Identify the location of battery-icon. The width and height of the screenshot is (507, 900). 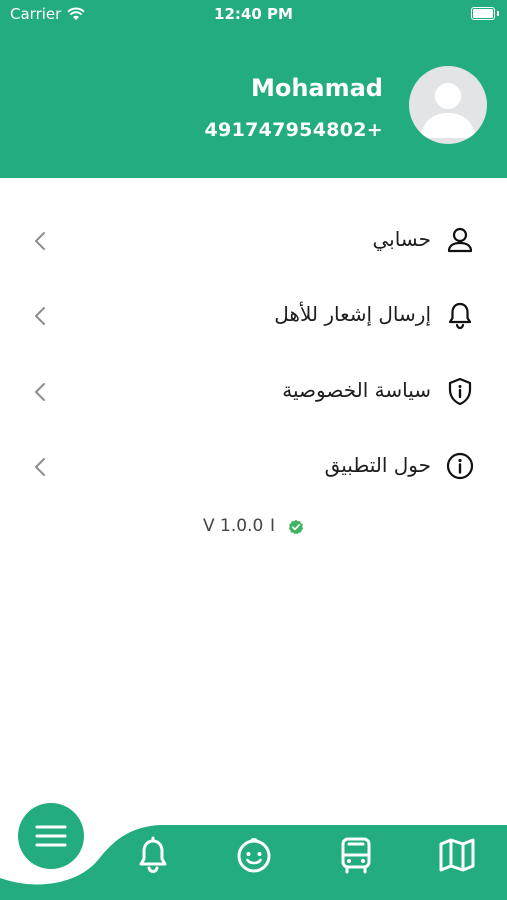
(483, 13).